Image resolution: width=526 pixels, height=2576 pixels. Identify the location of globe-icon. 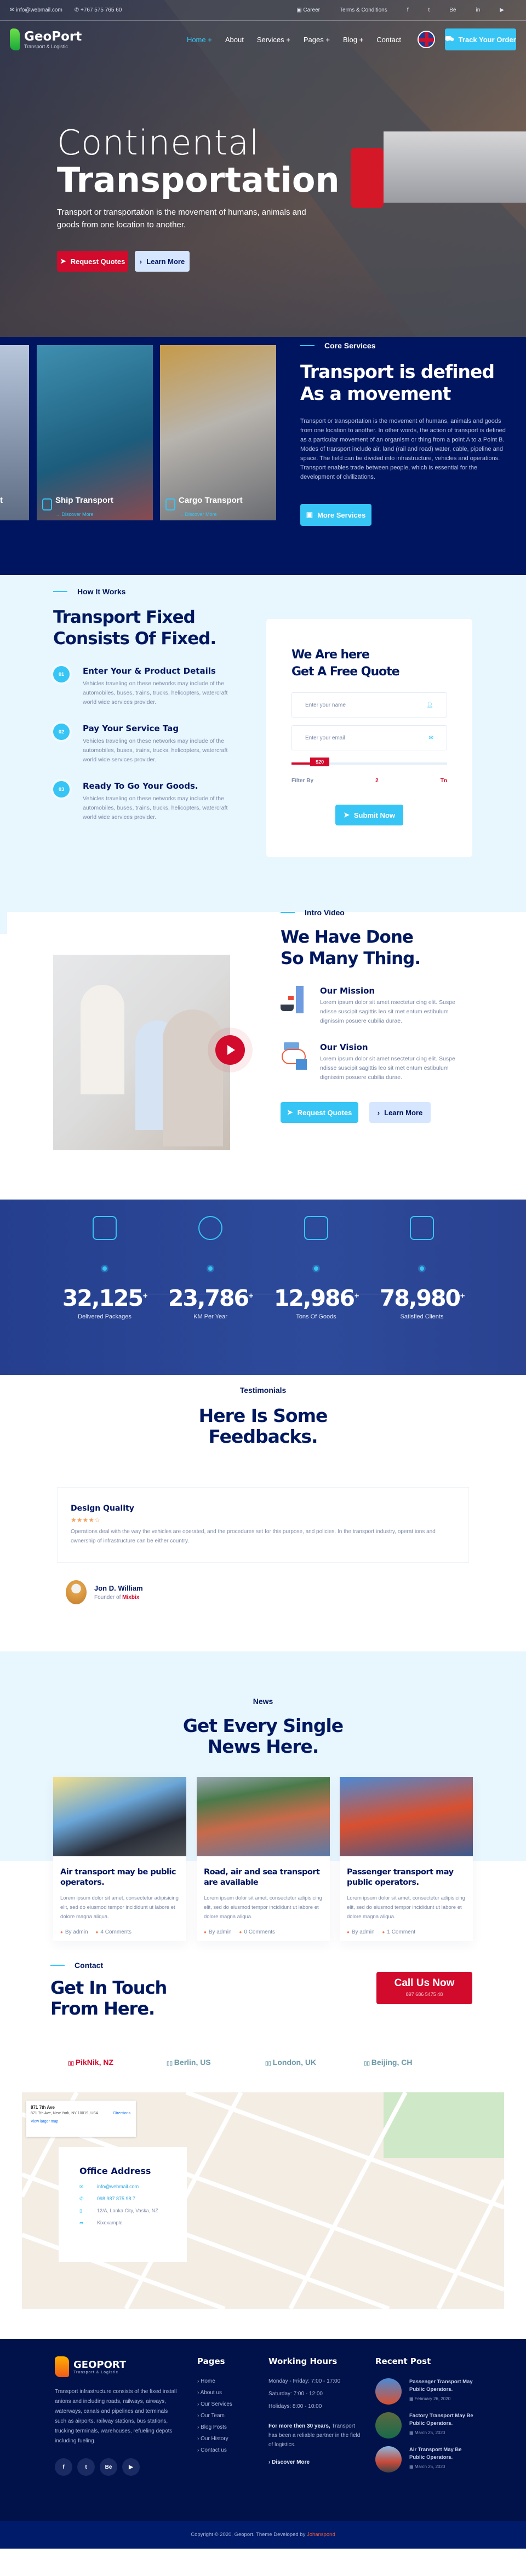
(210, 1228).